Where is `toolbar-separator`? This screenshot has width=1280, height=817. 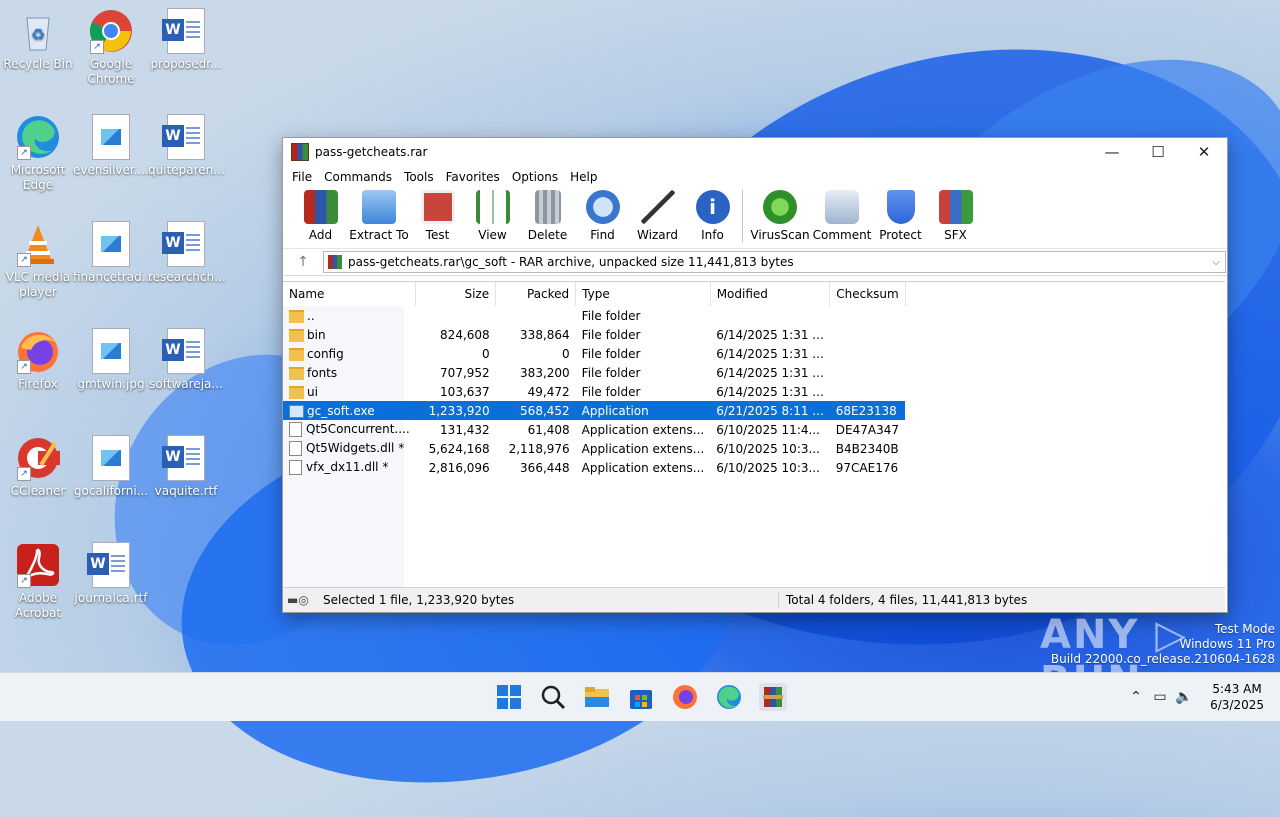
toolbar-separator is located at coordinates (742, 216).